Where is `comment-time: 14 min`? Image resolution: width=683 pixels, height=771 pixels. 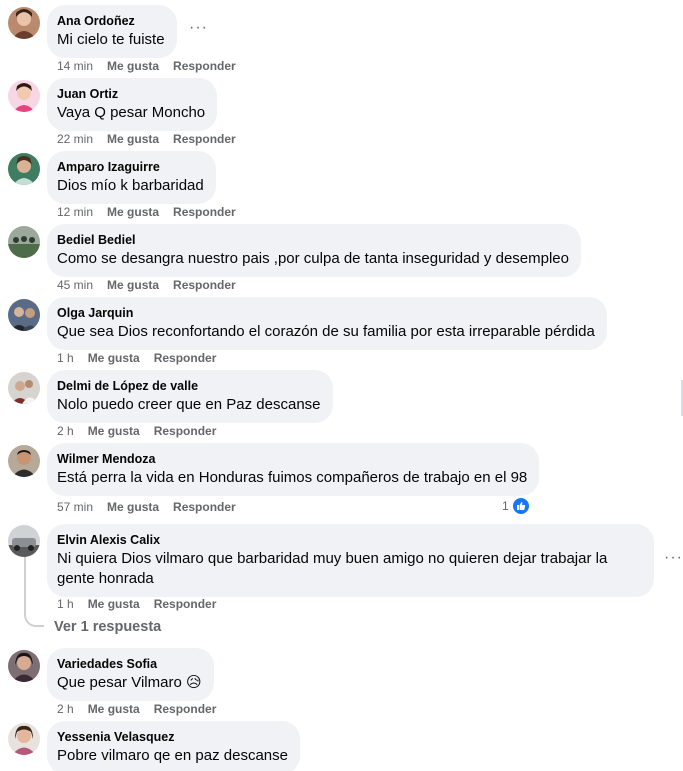
comment-time: 14 min is located at coordinates (75, 66).